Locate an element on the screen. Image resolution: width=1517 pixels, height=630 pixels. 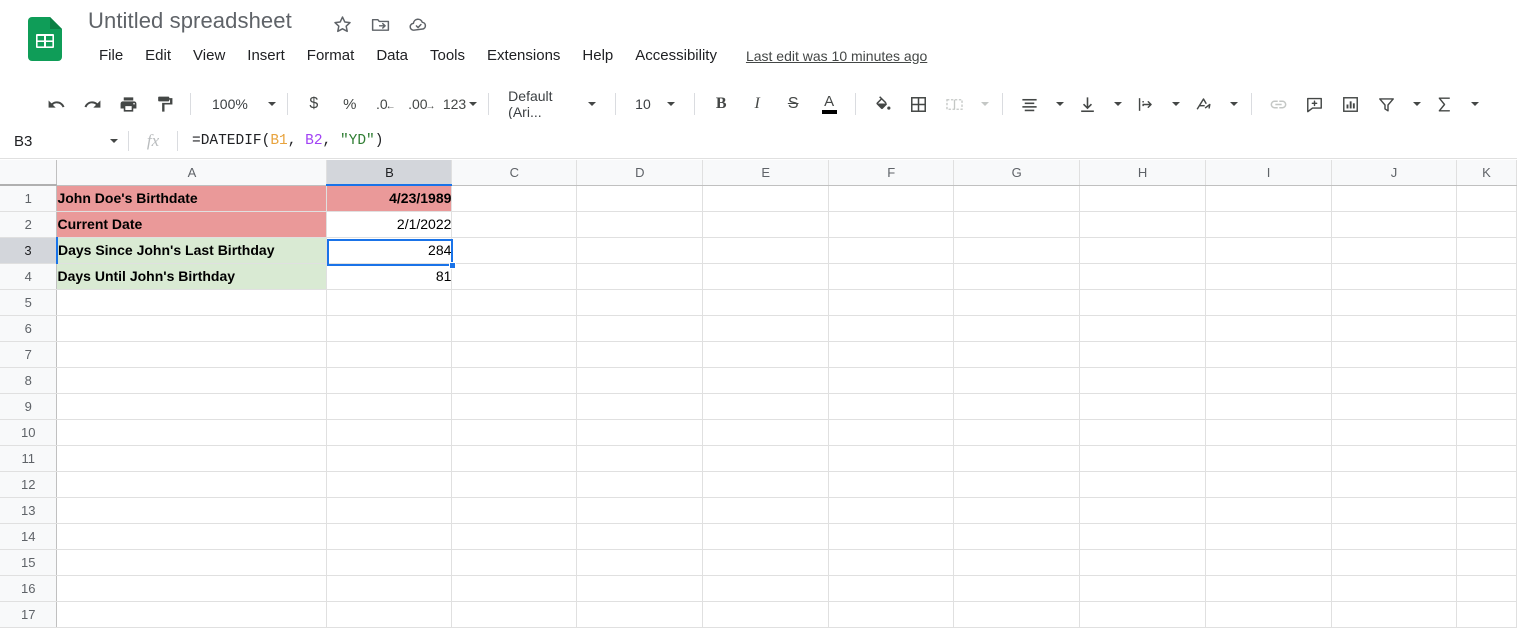
star-icon is located at coordinates (342, 24).